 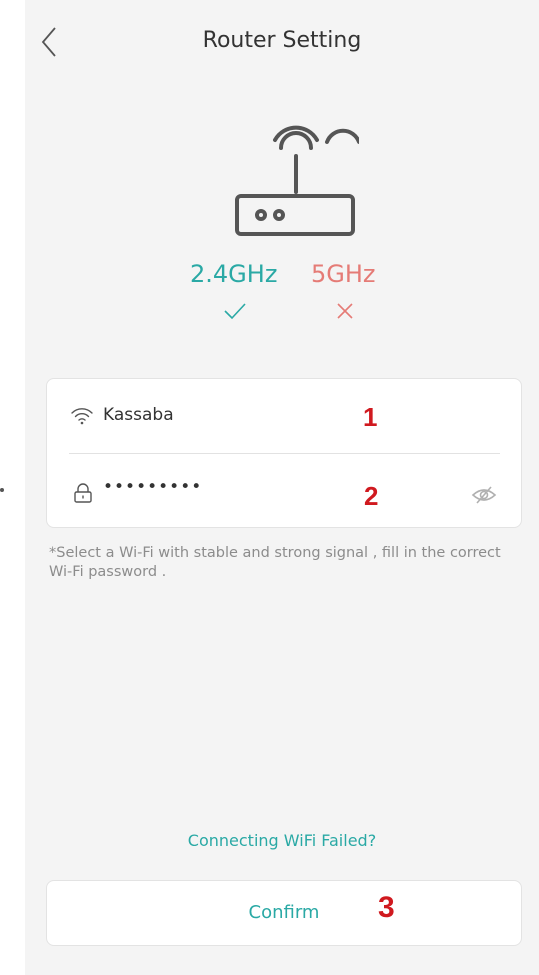 I want to click on page-title: Router Setting, so click(x=282, y=40).